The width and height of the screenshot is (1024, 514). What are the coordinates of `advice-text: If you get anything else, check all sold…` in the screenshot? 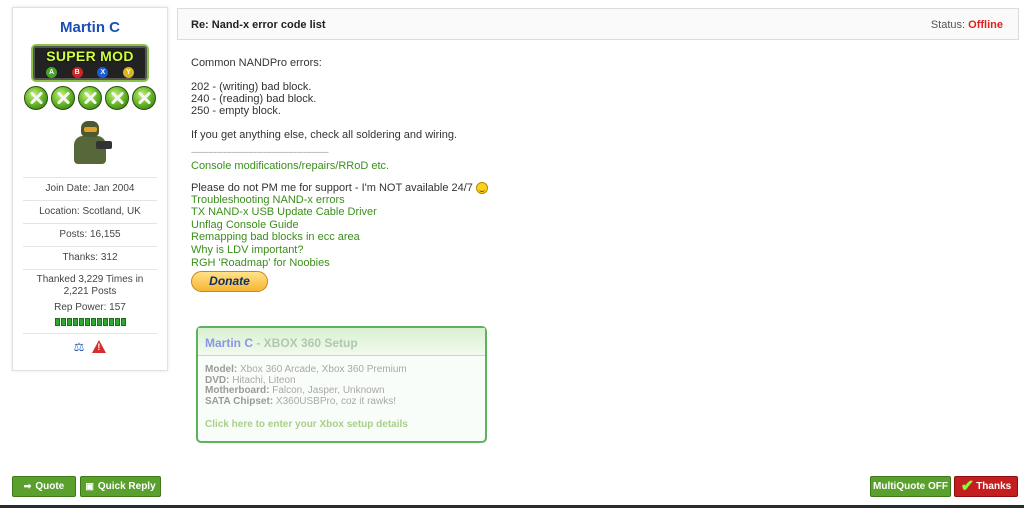 It's located at (324, 135).